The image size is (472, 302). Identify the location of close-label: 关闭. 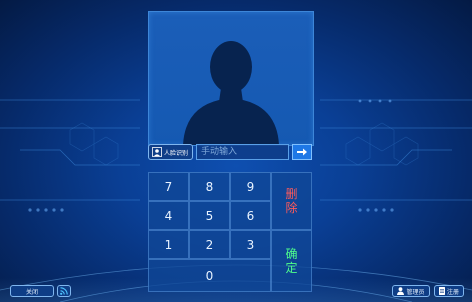
(31, 292).